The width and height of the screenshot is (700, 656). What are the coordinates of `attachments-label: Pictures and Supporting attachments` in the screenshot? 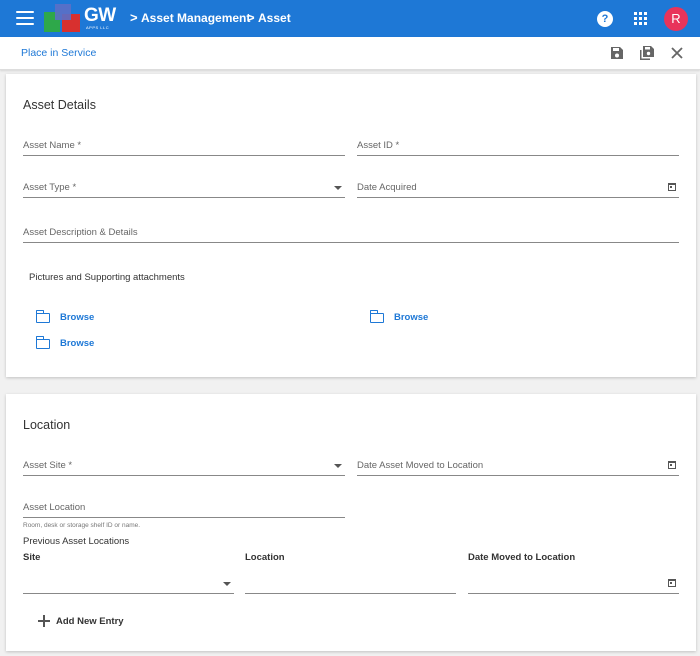 It's located at (107, 277).